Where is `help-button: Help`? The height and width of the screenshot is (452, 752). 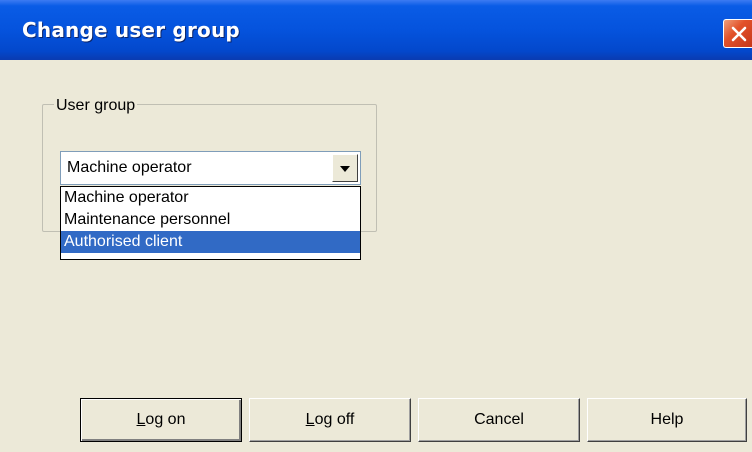 help-button: Help is located at coordinates (667, 420).